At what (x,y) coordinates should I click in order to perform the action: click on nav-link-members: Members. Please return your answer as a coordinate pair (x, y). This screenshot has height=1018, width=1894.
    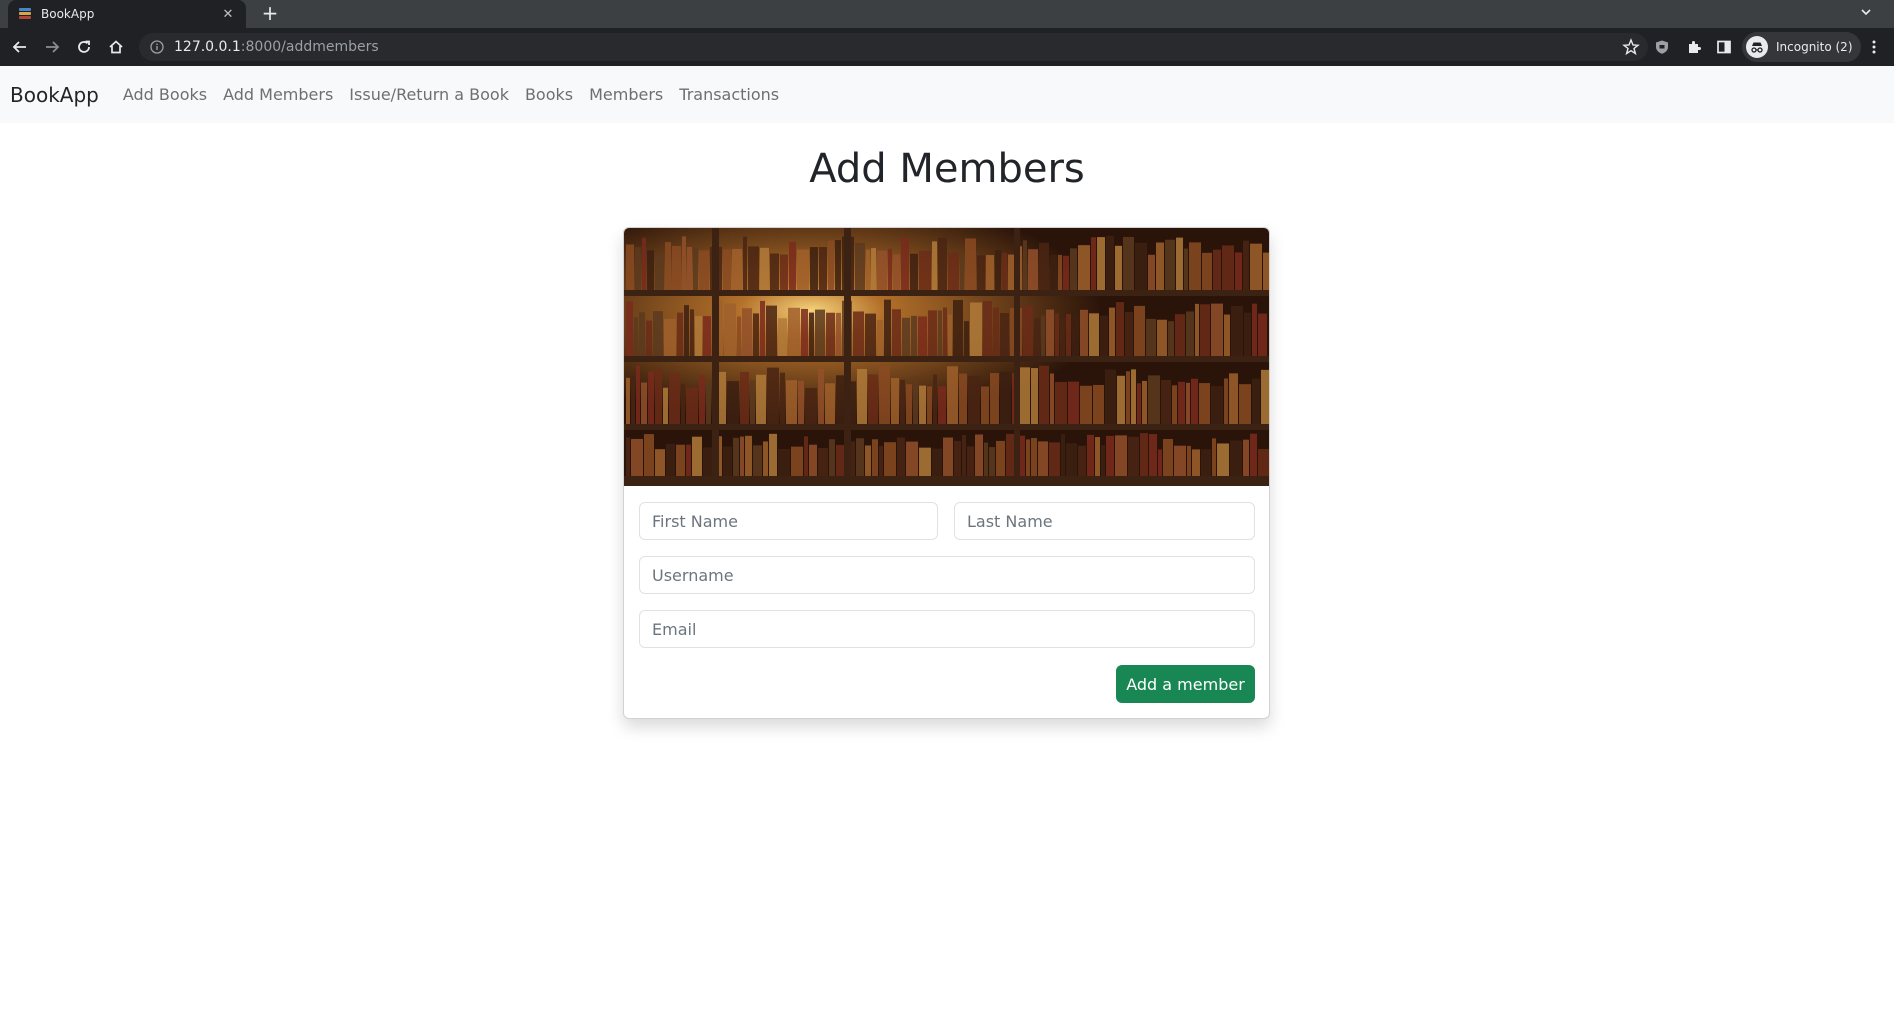
    Looking at the image, I should click on (626, 94).